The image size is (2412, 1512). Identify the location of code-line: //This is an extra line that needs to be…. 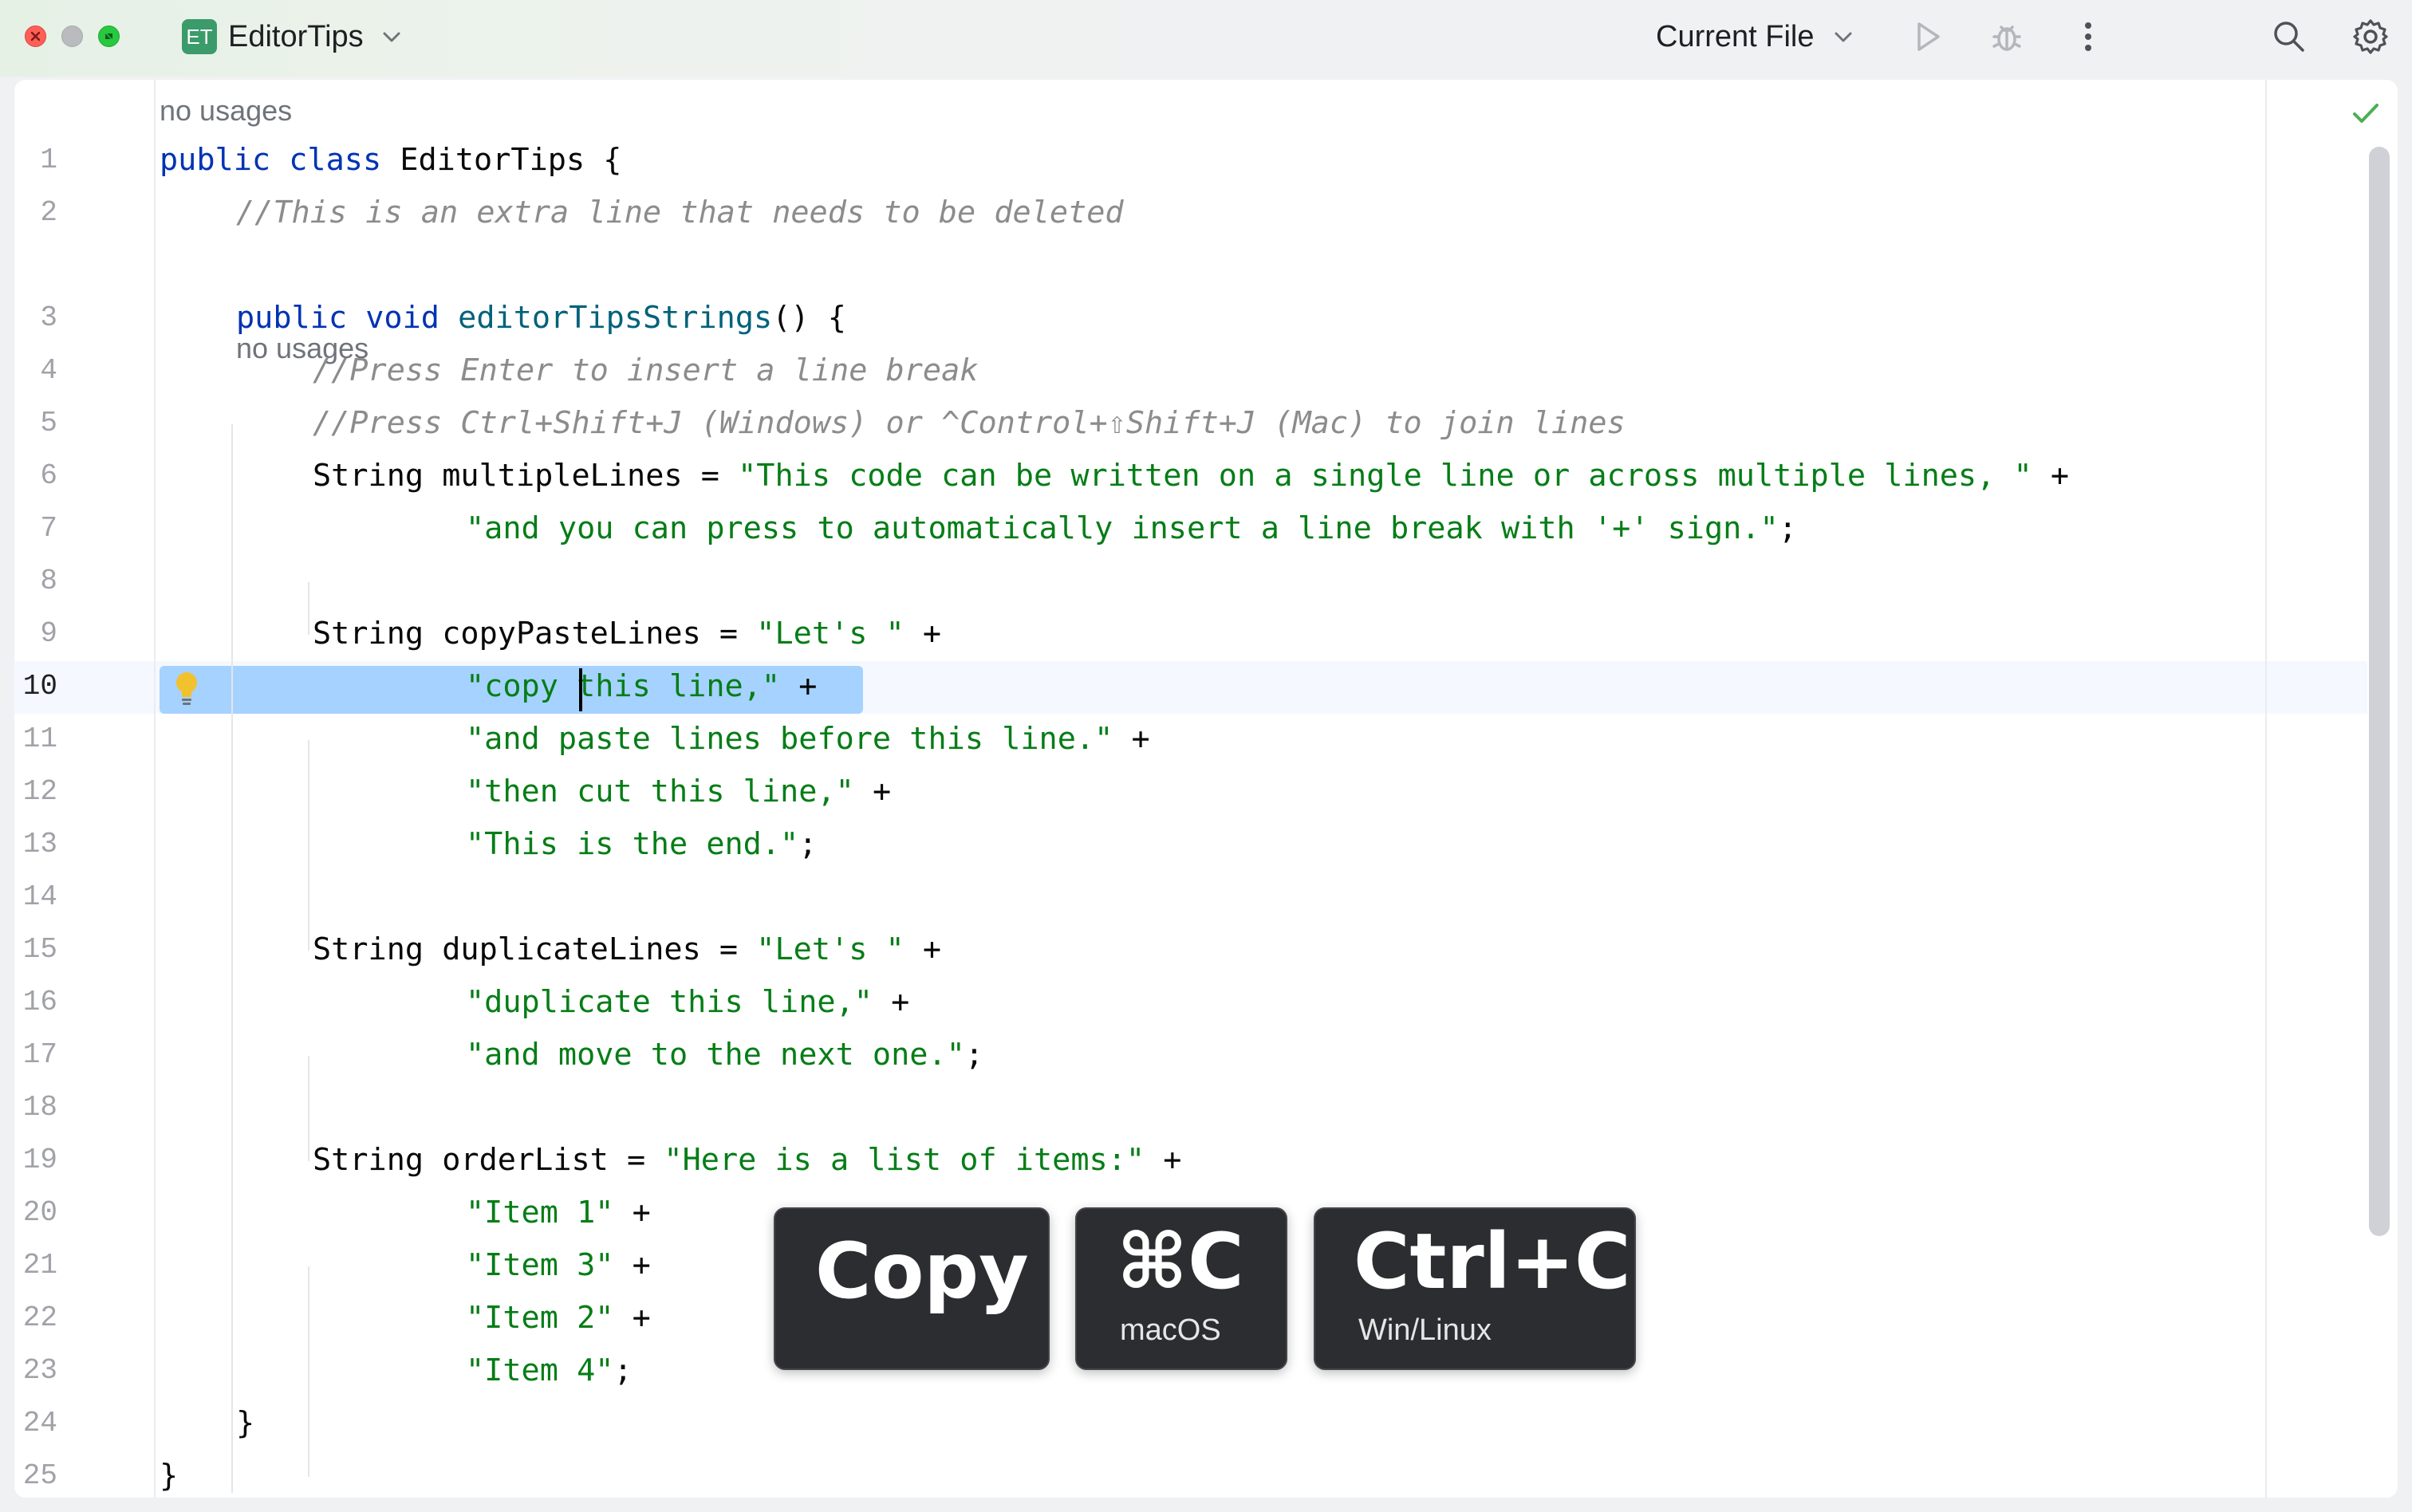
(680, 213).